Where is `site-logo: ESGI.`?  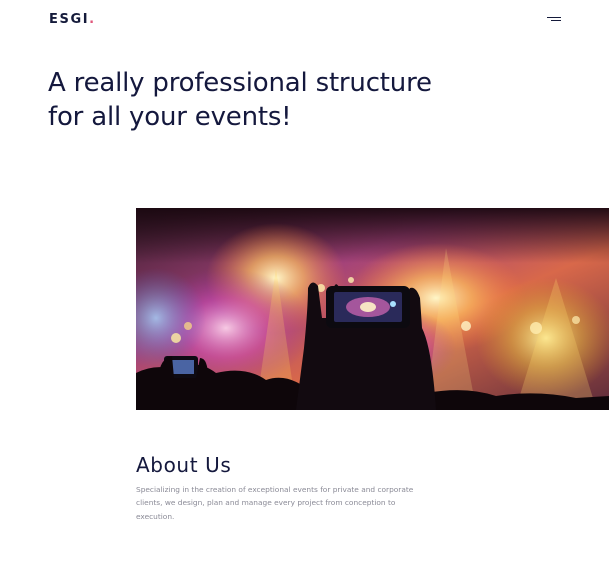 site-logo: ESGI. is located at coordinates (72, 20).